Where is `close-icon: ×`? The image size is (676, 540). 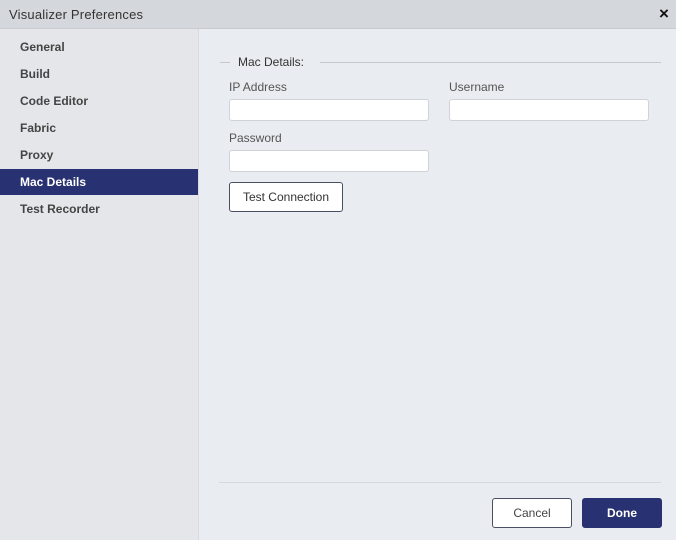 close-icon: × is located at coordinates (664, 14).